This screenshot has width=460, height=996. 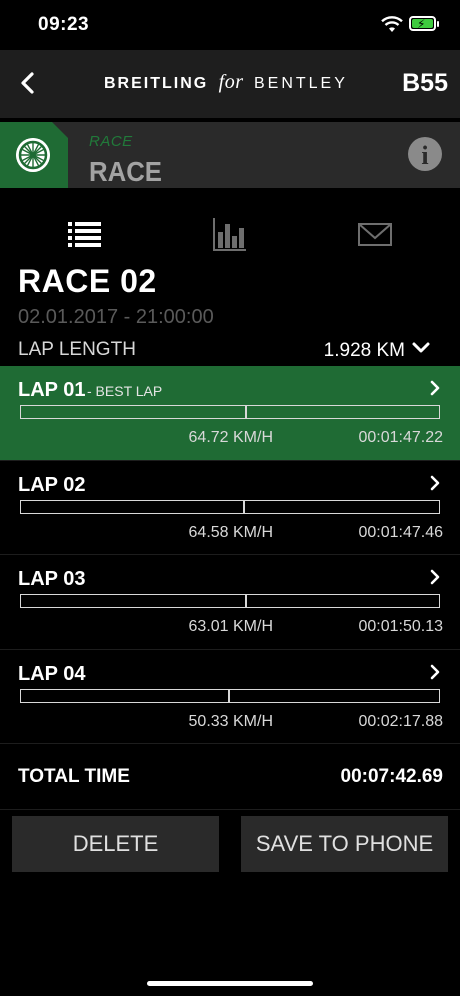 What do you see at coordinates (230, 777) in the screenshot?
I see `total-row: TOTAL TIME 00:07:42.69` at bounding box center [230, 777].